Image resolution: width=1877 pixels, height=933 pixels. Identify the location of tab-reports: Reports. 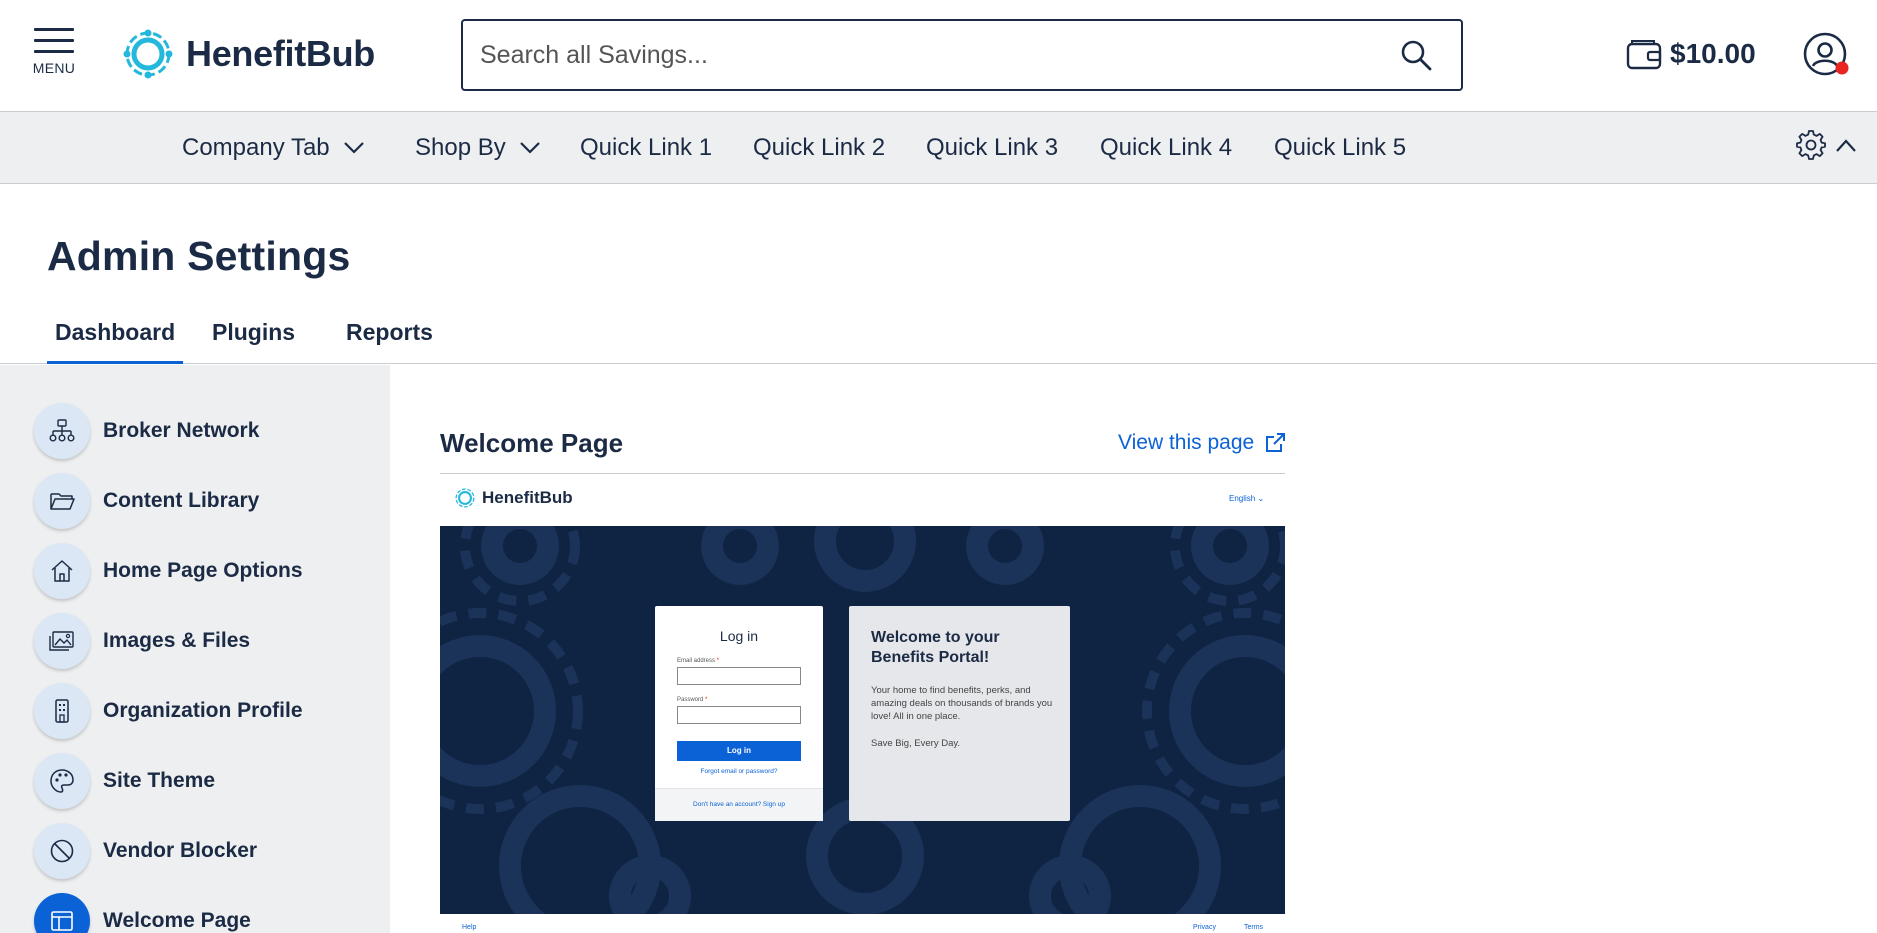
(389, 332).